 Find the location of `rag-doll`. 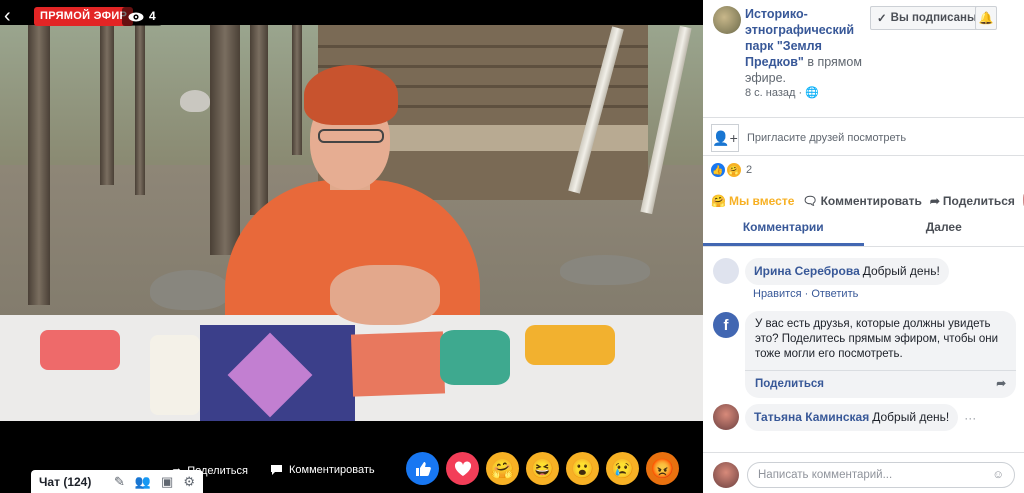

rag-doll is located at coordinates (175, 375).